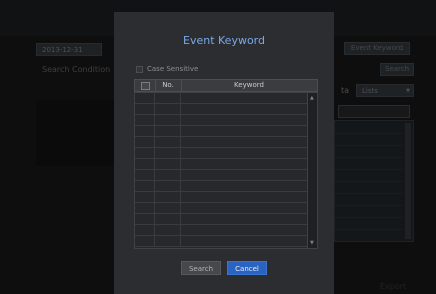  I want to click on case-sensitive-label: Case Sensitive, so click(173, 69).